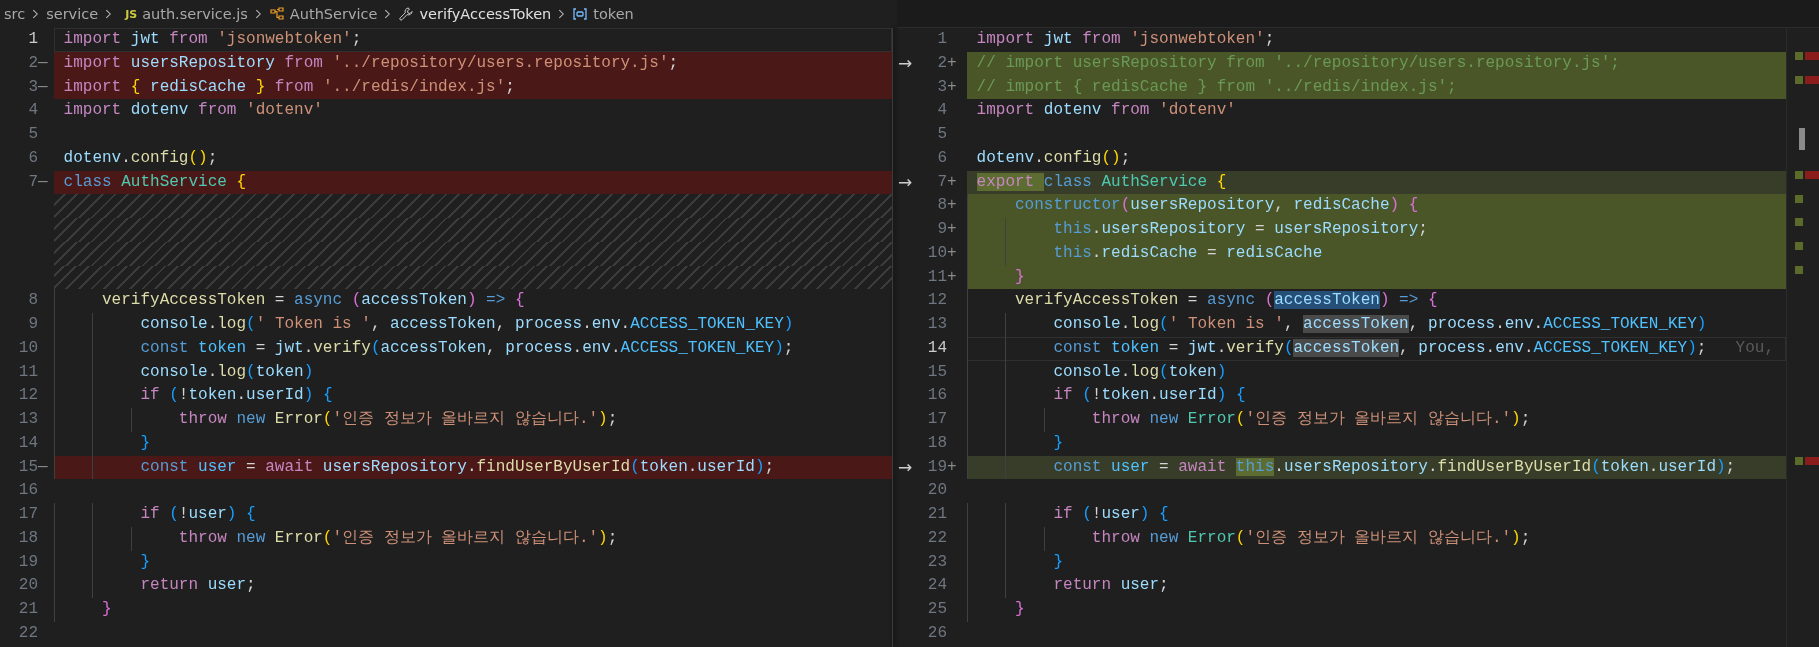 This screenshot has height=647, width=1819. What do you see at coordinates (27, 538) in the screenshot?
I see `line-number: 18` at bounding box center [27, 538].